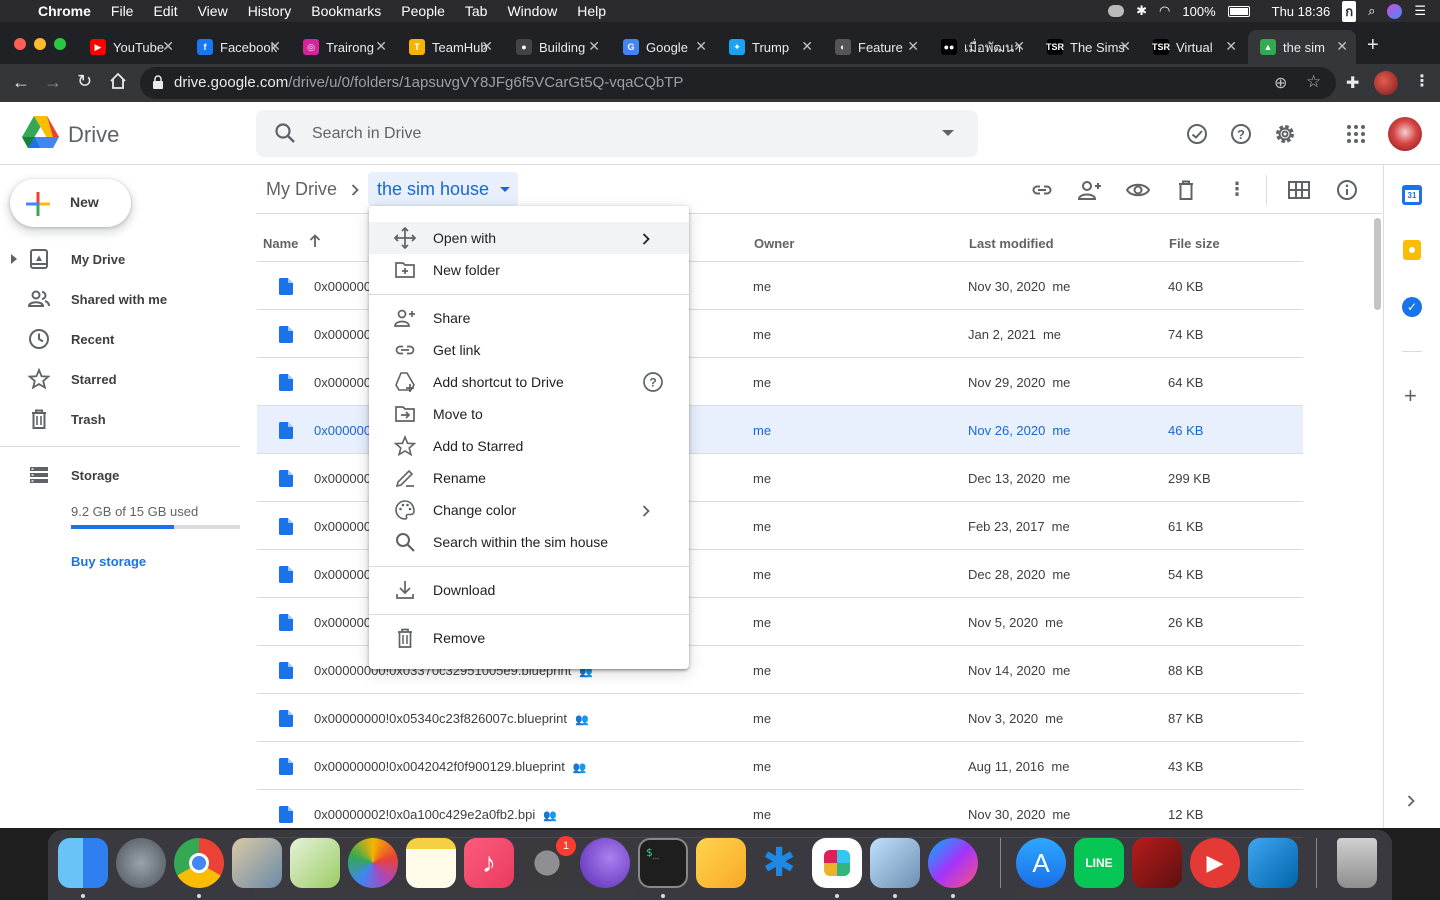 The height and width of the screenshot is (900, 1440). What do you see at coordinates (1116, 11) in the screenshot?
I see `line-status-icon` at bounding box center [1116, 11].